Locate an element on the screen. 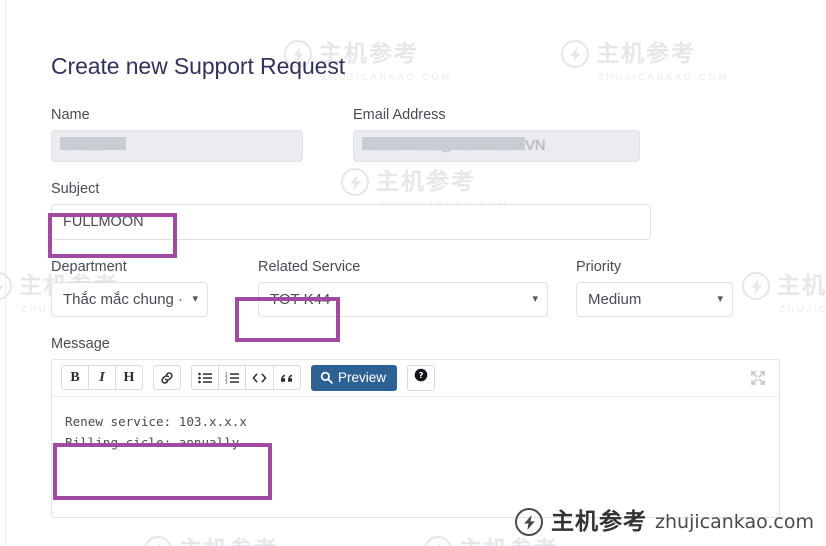  text-format-group: B I H is located at coordinates (102, 378).